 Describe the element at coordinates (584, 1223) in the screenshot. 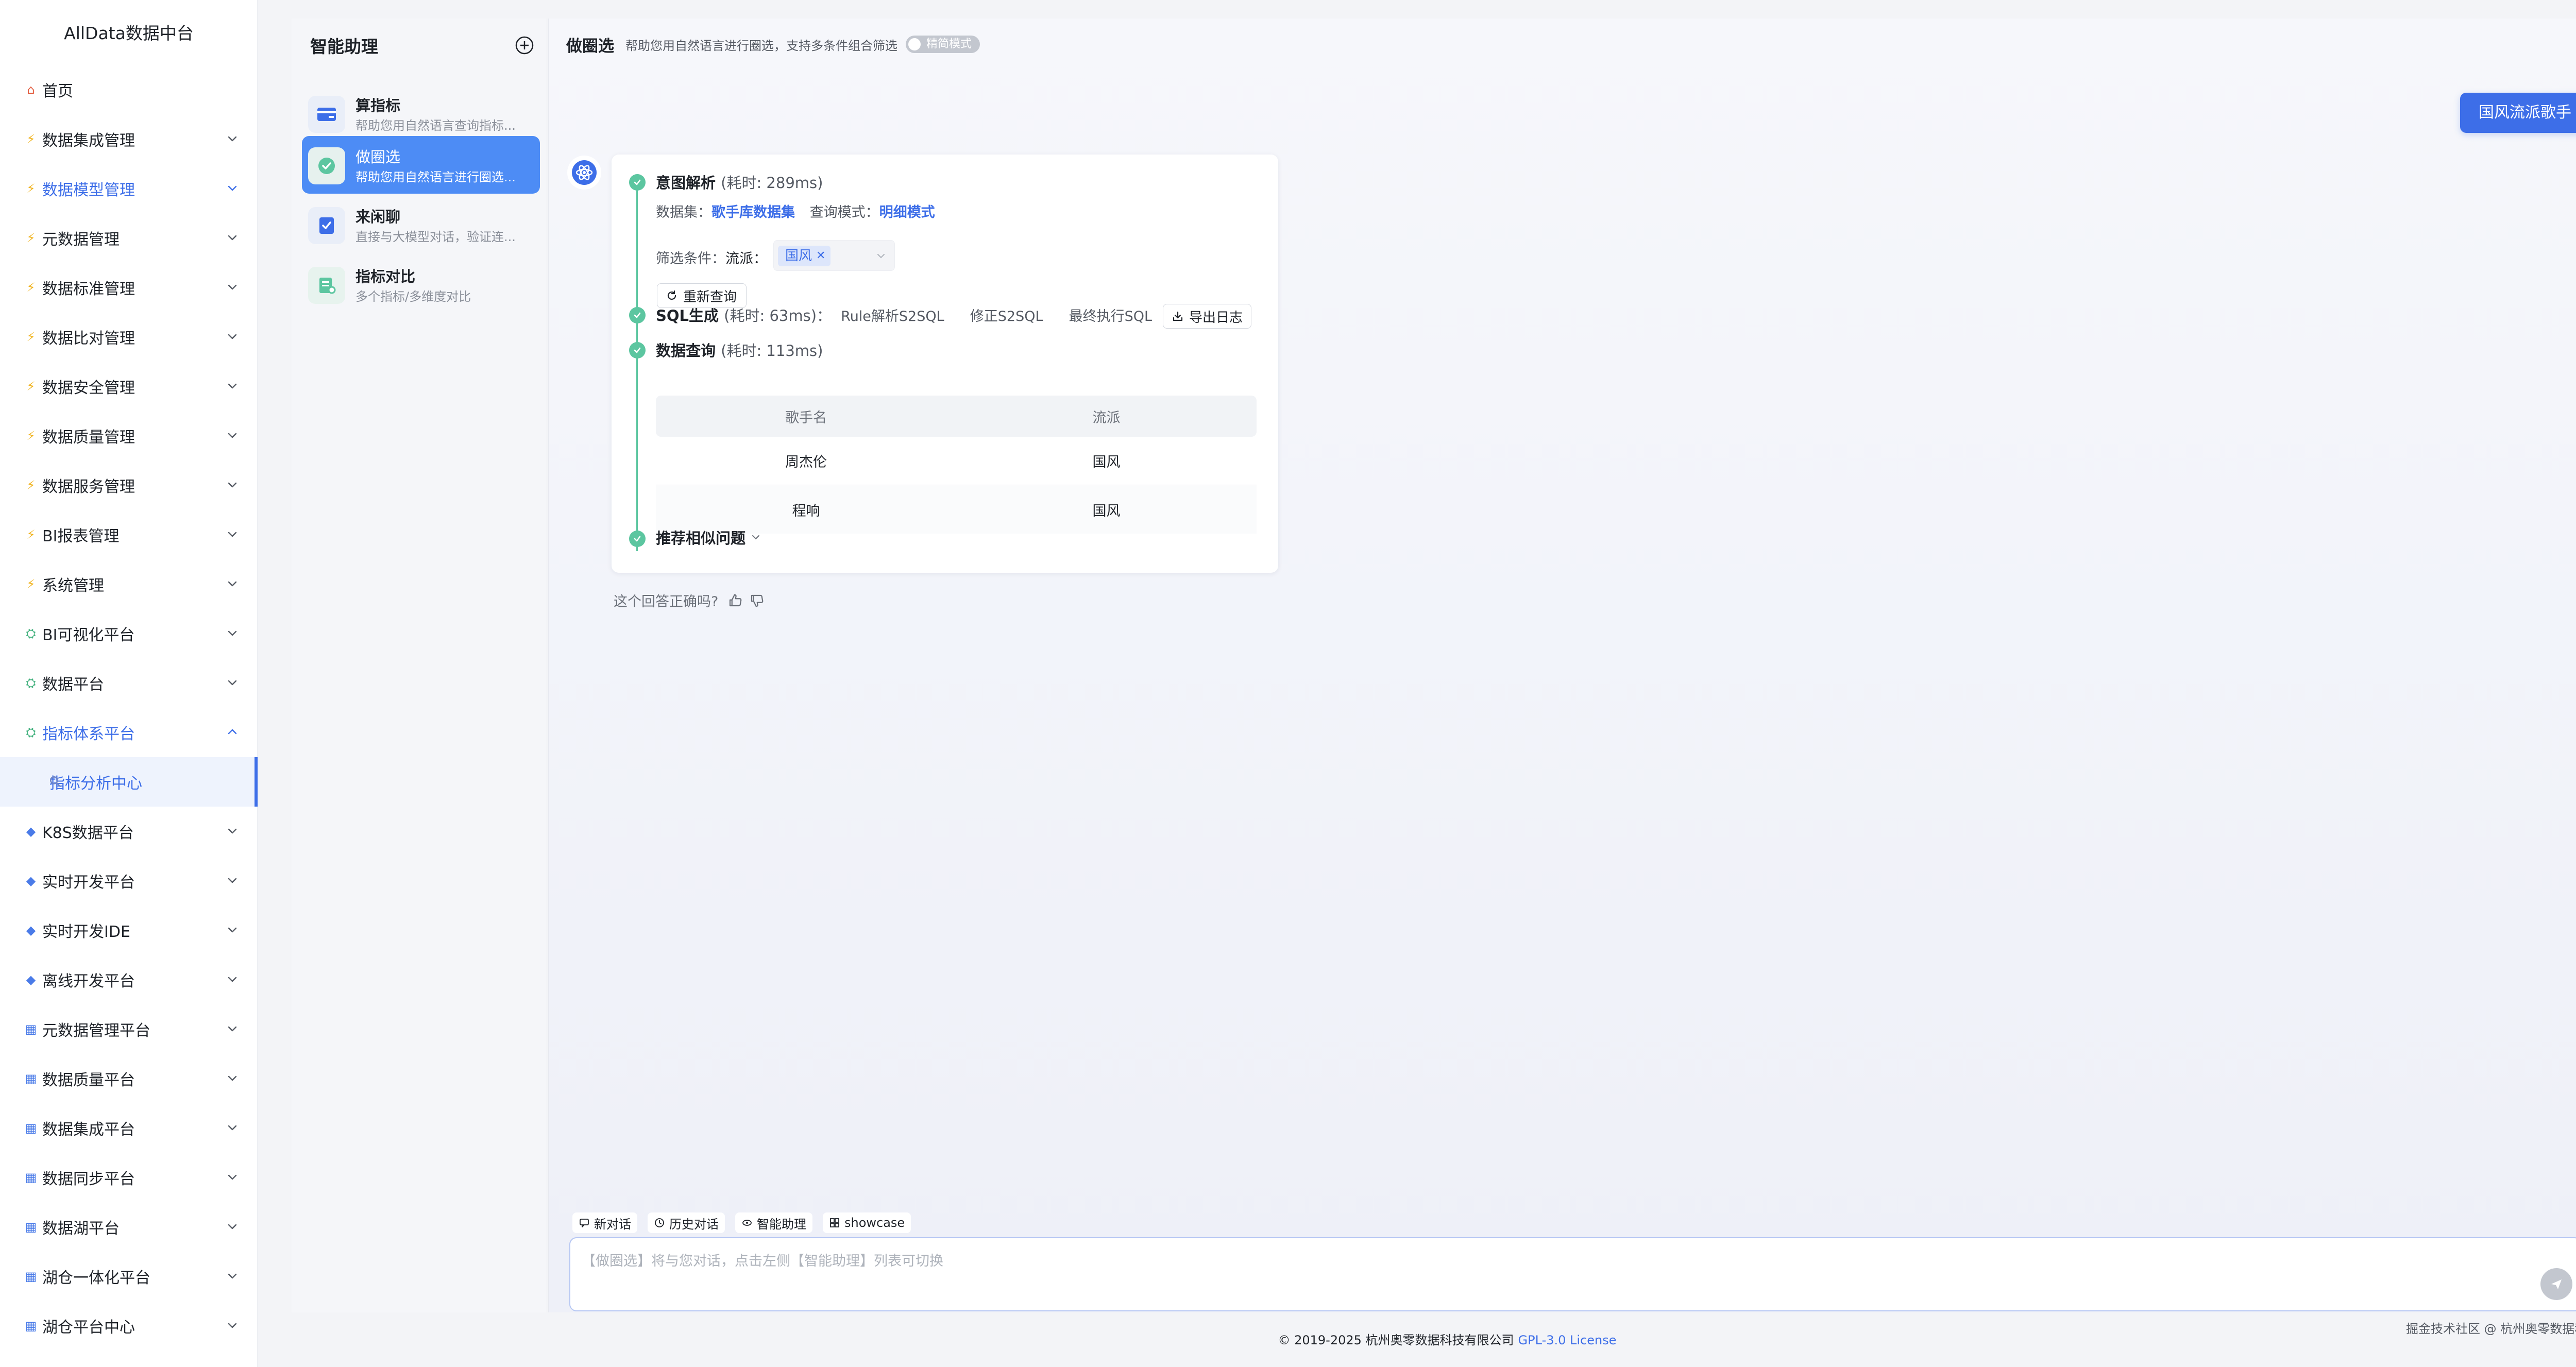

I see `chat-bubble-icon` at that location.